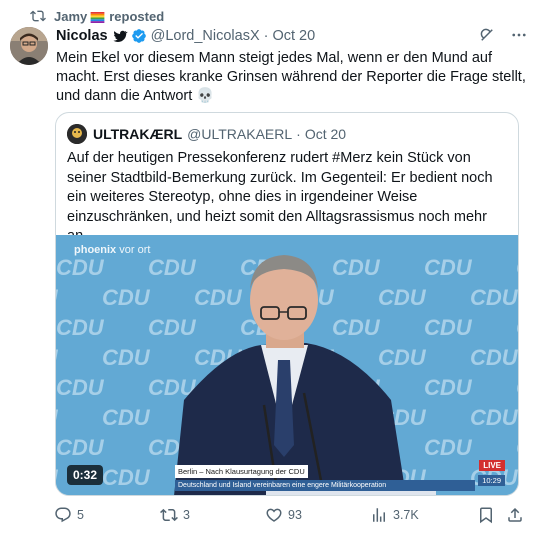 This screenshot has width=538, height=536. What do you see at coordinates (29, 46) in the screenshot?
I see `avatar` at bounding box center [29, 46].